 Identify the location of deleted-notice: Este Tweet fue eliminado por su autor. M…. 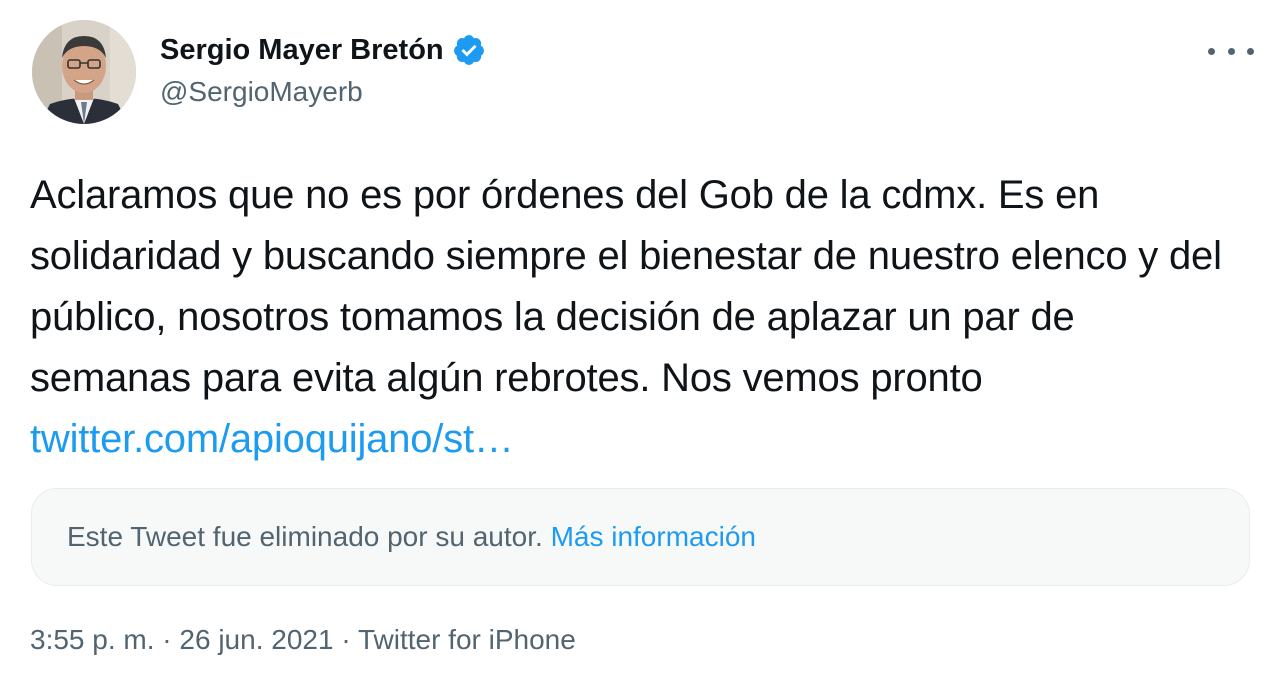
(411, 537).